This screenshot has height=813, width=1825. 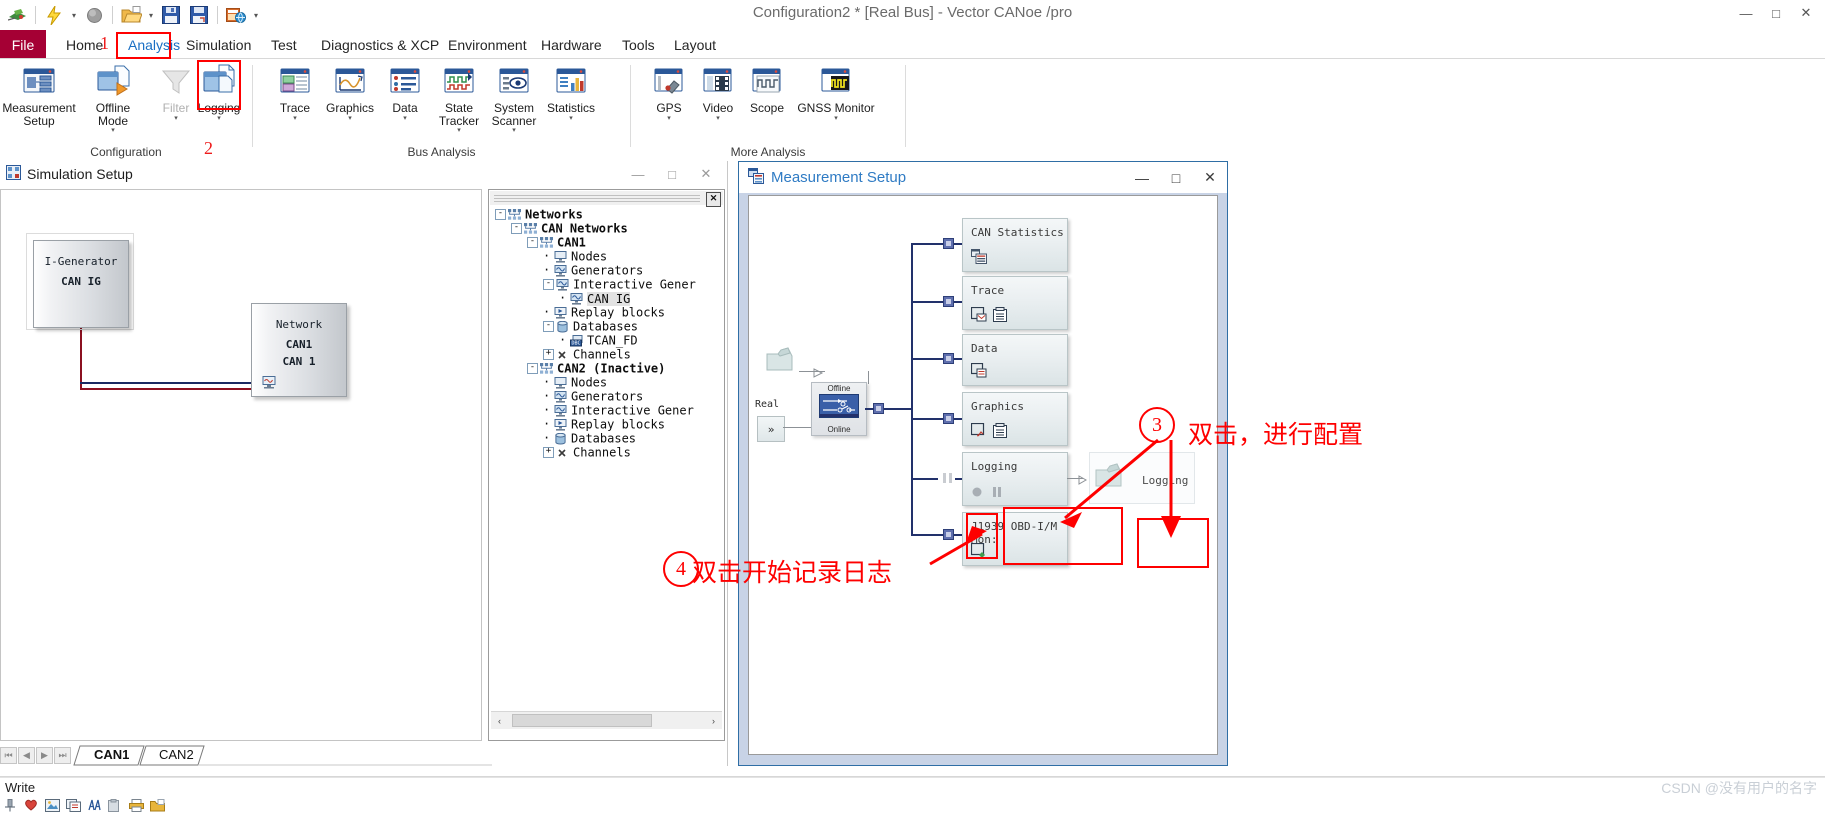 I want to click on tab-hardware: Hardware, so click(x=571, y=44).